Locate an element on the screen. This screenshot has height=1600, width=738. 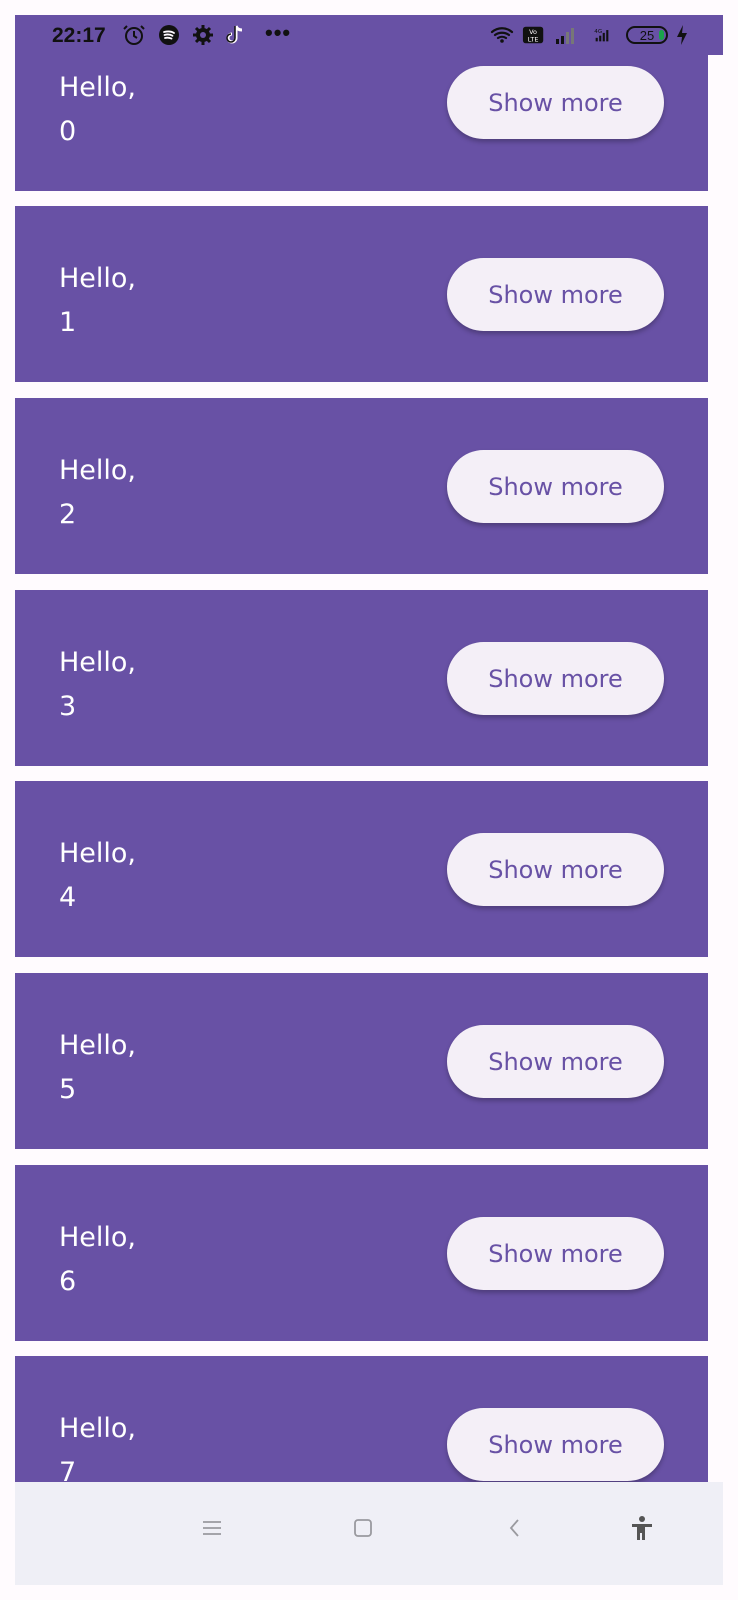
status-time: 22:17 is located at coordinates (79, 35).